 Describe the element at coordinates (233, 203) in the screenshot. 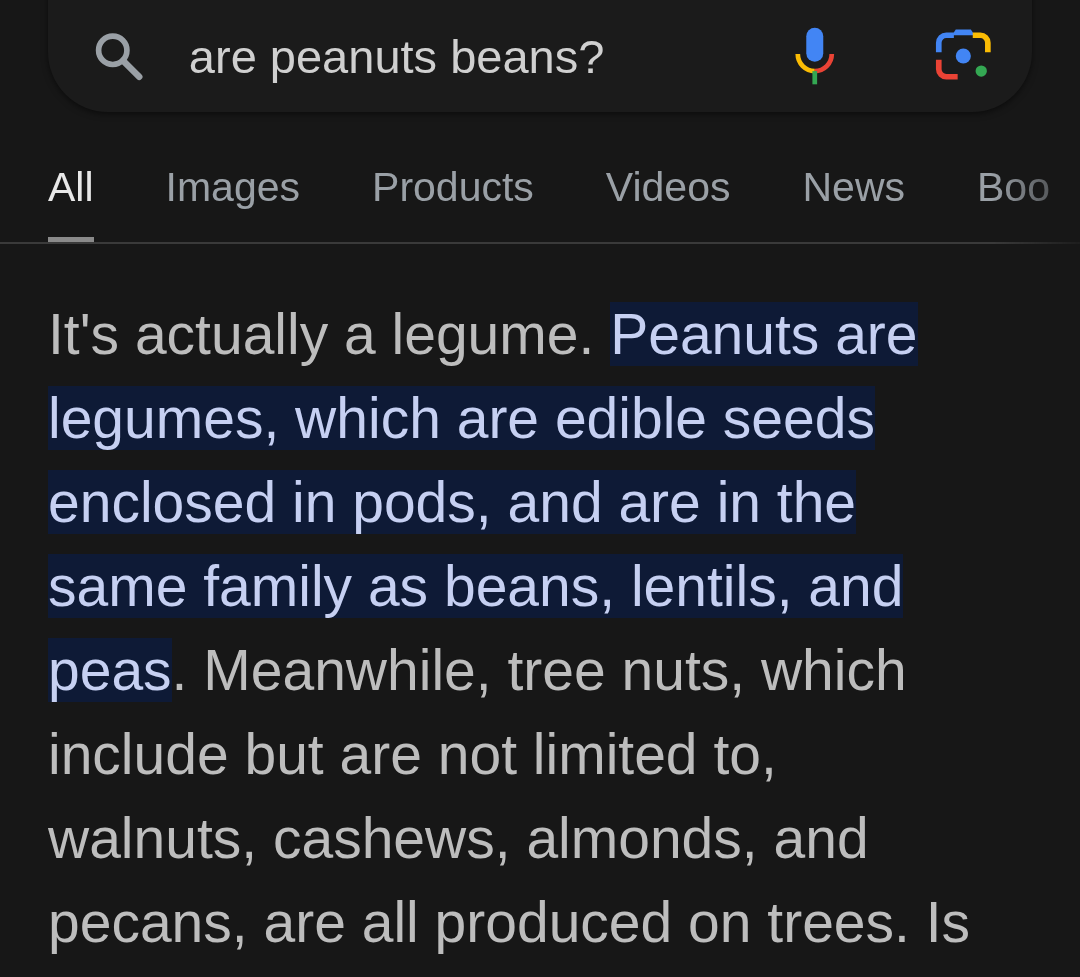

I see `tab: Images` at that location.